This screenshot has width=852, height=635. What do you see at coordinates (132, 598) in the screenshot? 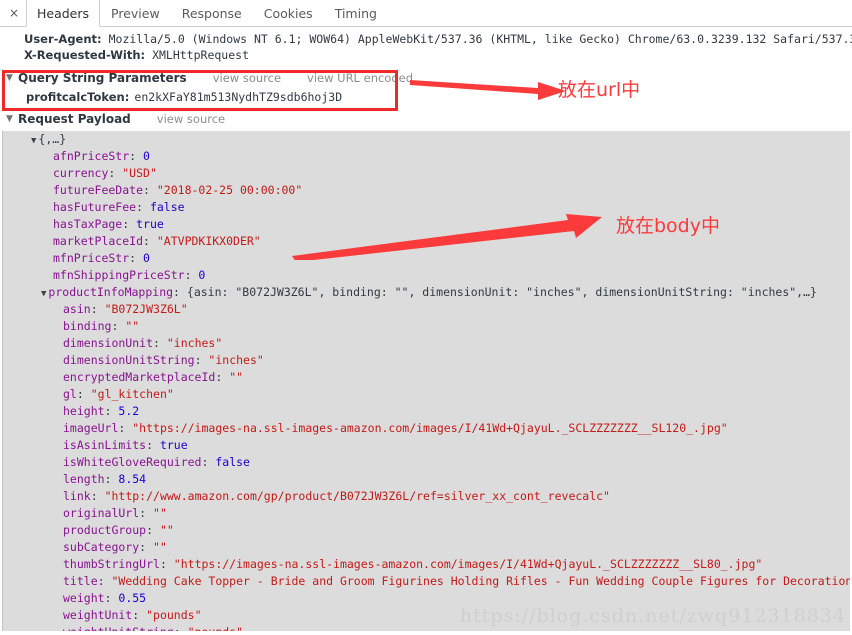
I see `json-value: 0.55` at bounding box center [132, 598].